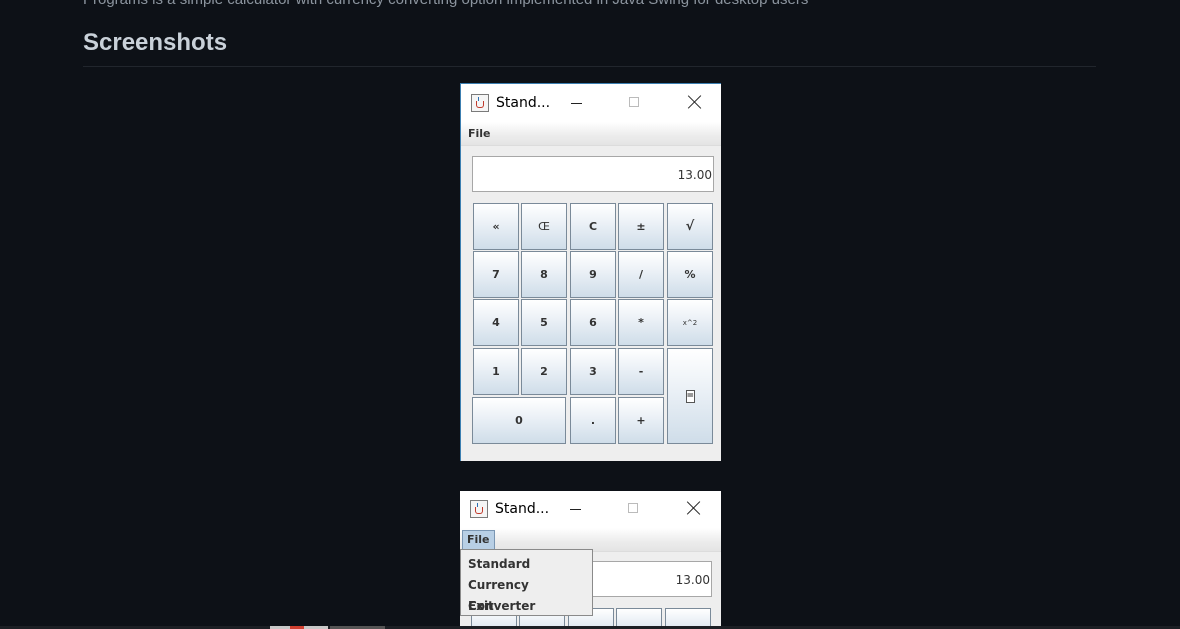  What do you see at coordinates (591, 134) in the screenshot?
I see `menu-bar: File` at bounding box center [591, 134].